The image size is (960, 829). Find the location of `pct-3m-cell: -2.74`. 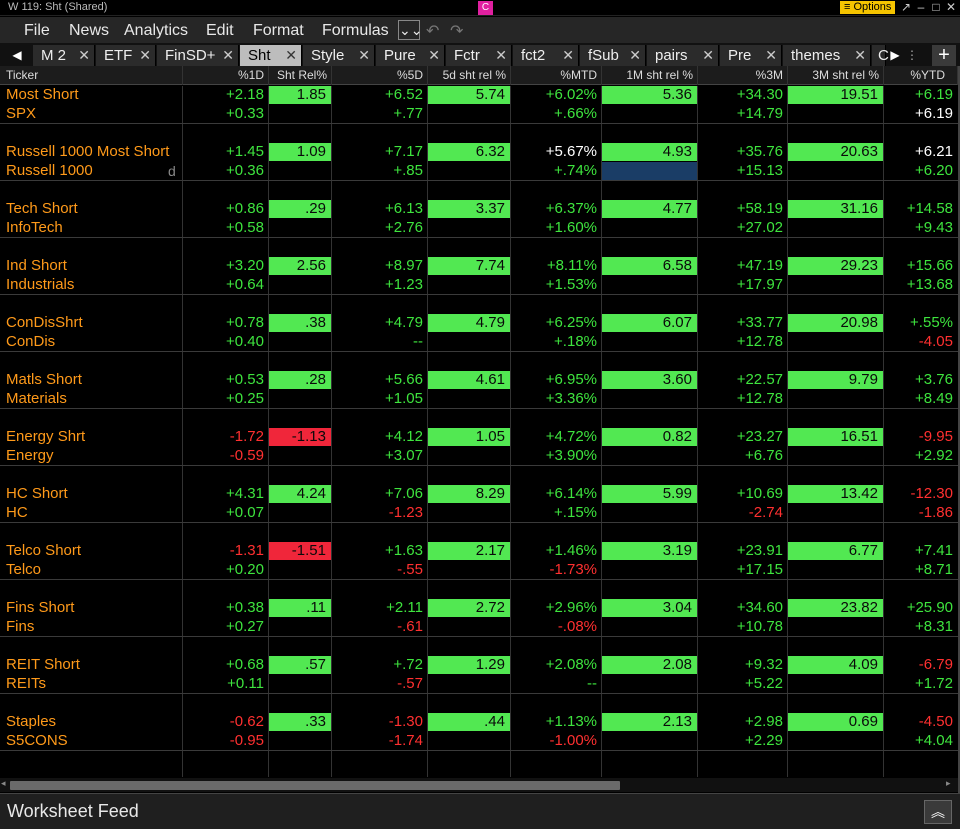

pct-3m-cell: -2.74 is located at coordinates (743, 513).